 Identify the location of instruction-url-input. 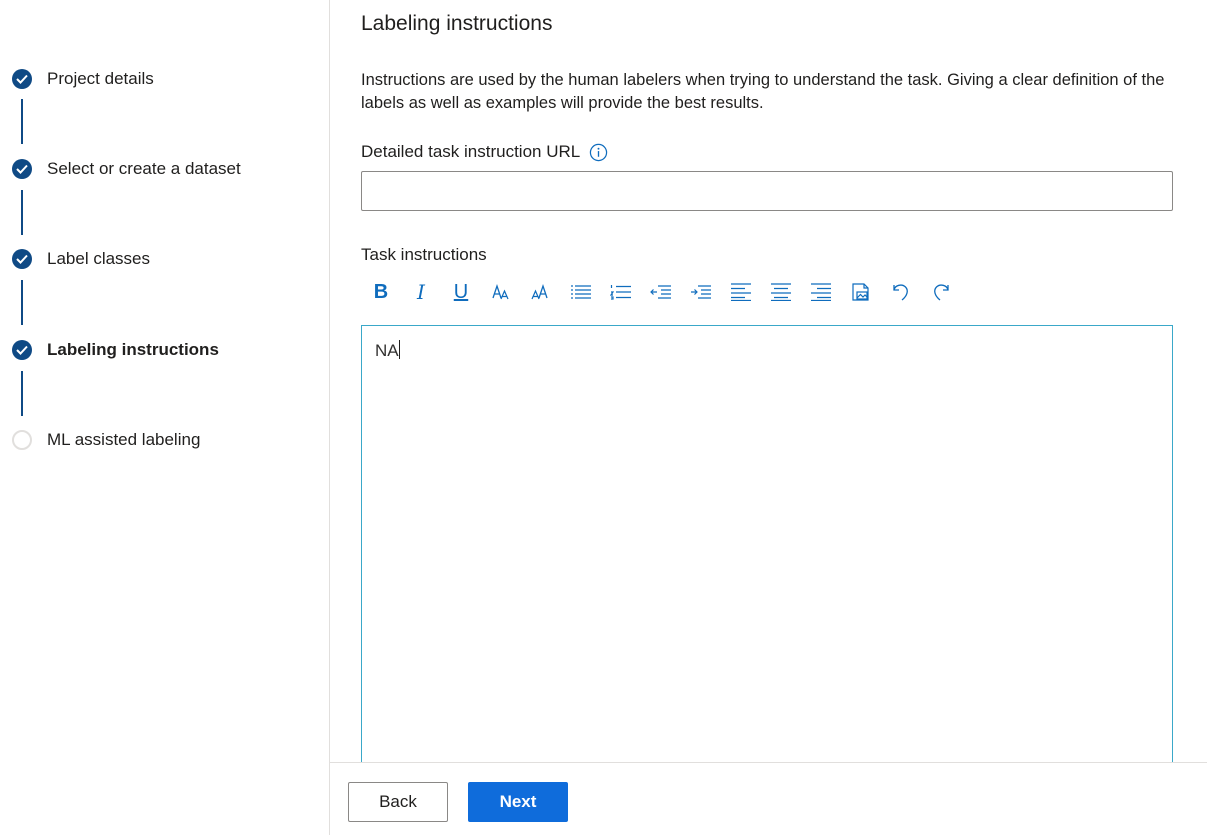
(767, 191).